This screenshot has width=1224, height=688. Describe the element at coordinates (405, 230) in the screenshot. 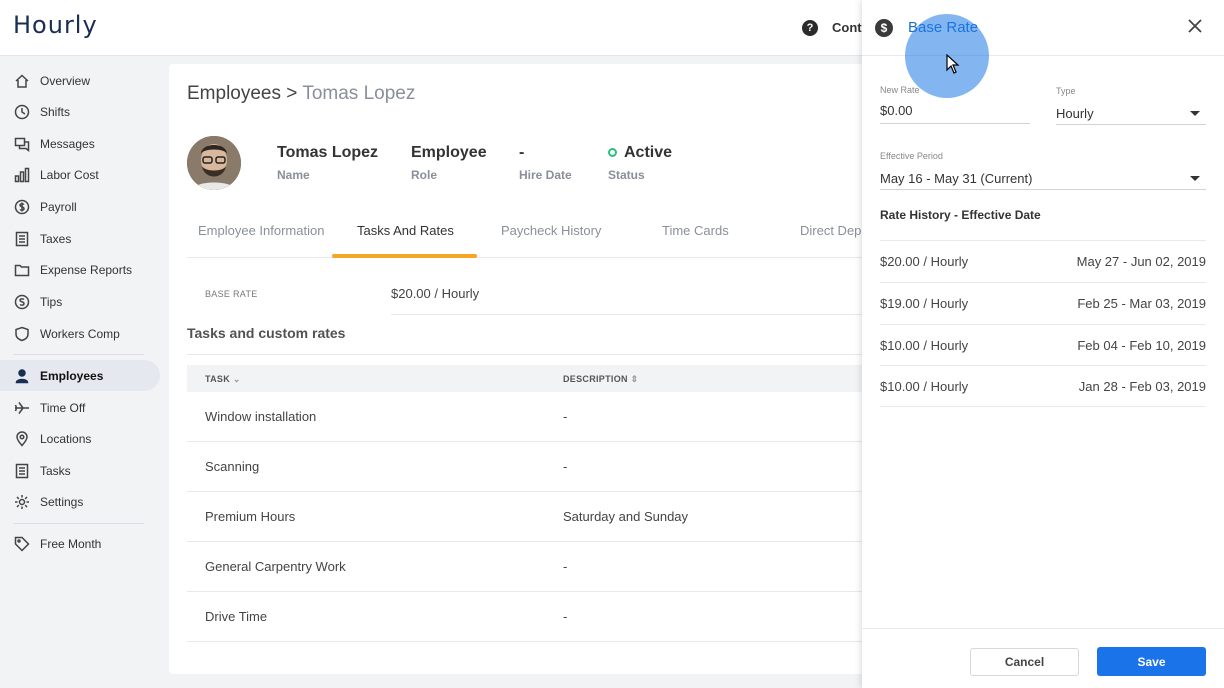

I see `tab-tasks-and-rates: Tasks And Rates` at that location.